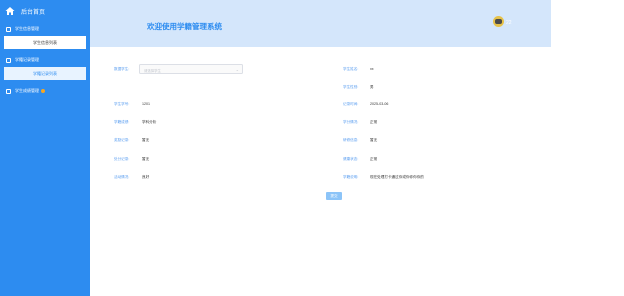 The height and width of the screenshot is (296, 624). I want to click on research-label: 研修信息:, so click(351, 140).